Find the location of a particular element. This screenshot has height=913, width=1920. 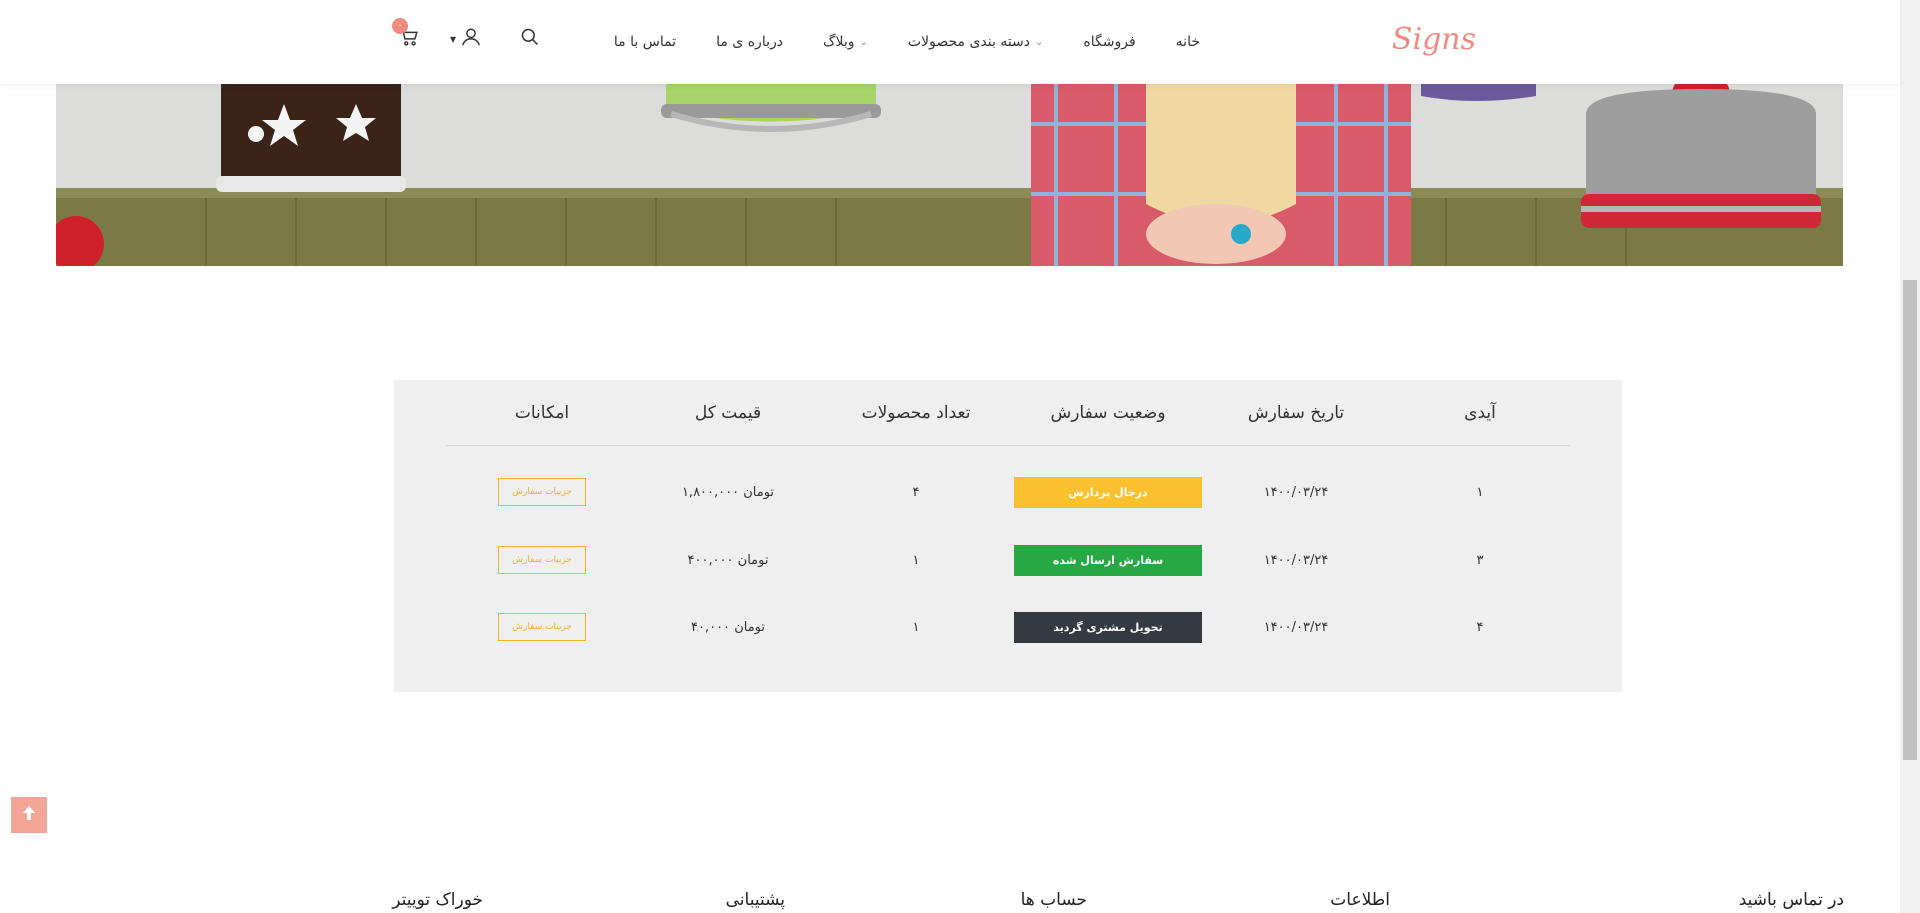

cart-button: ۰ is located at coordinates (406, 35).